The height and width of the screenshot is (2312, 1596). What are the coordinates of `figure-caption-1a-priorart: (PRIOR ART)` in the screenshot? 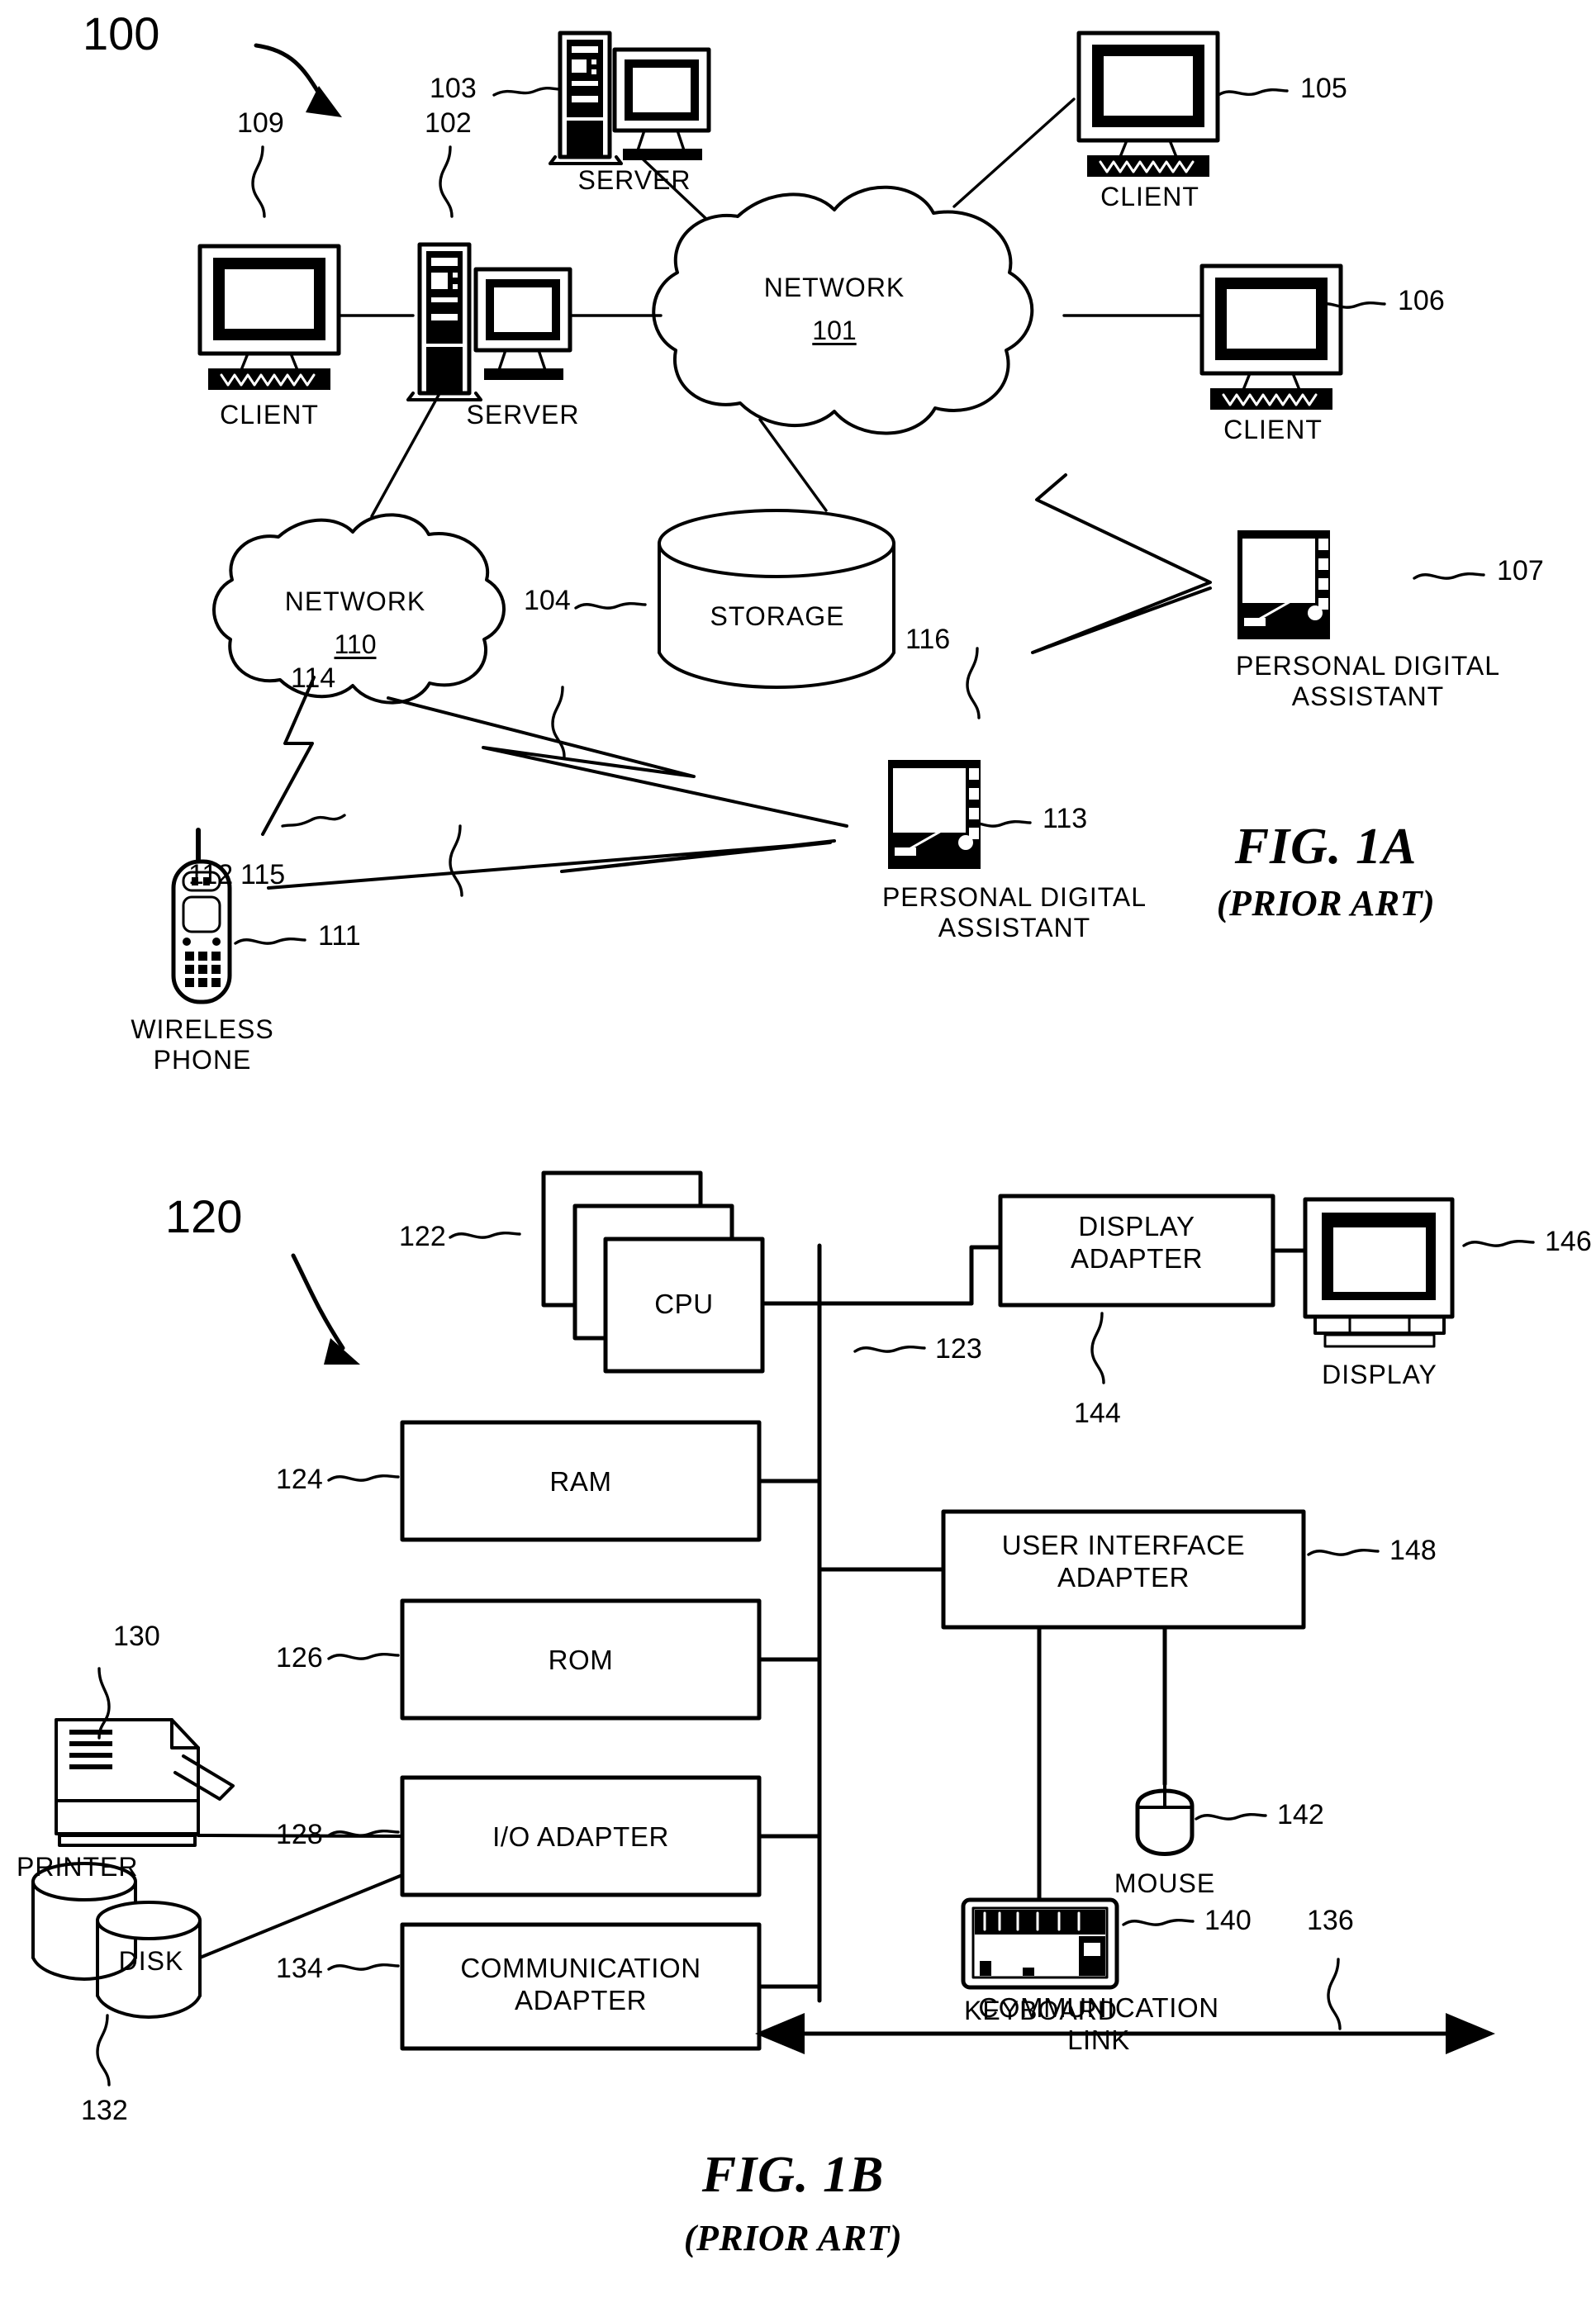 It's located at (1326, 903).